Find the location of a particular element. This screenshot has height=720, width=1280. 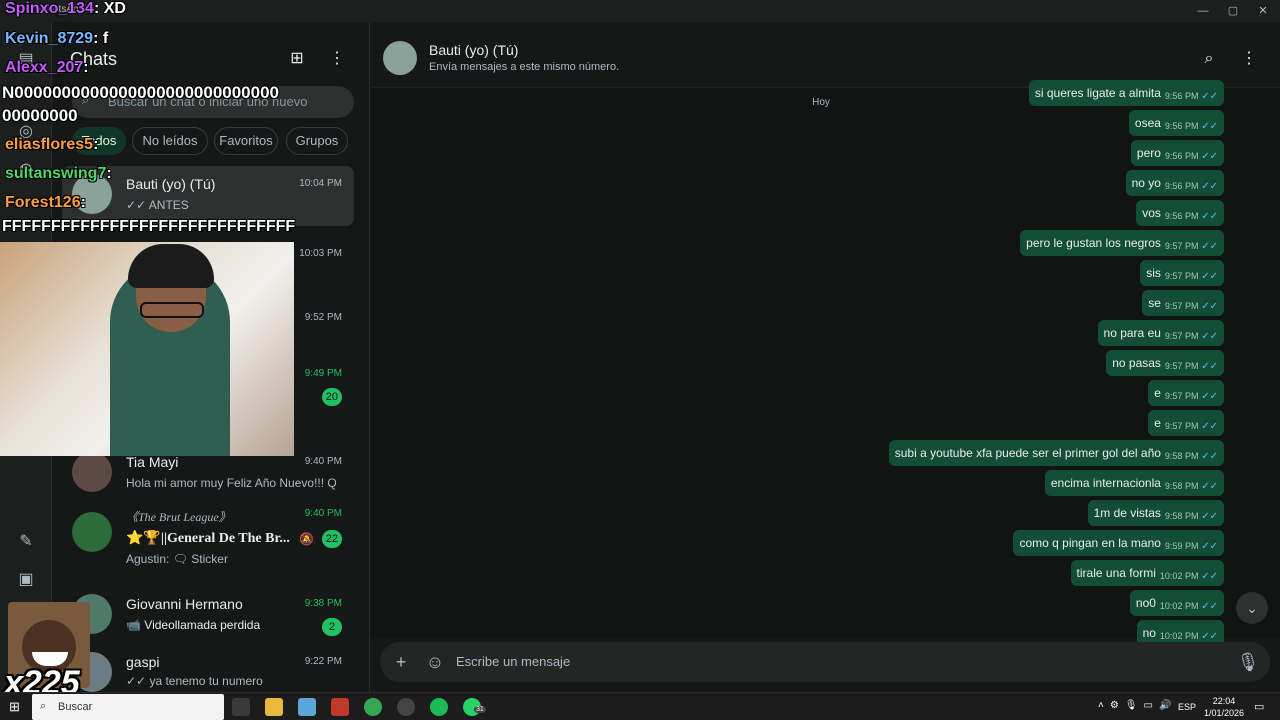

message-bubble: se 9:57 PM ✓✓ is located at coordinates (1183, 303).